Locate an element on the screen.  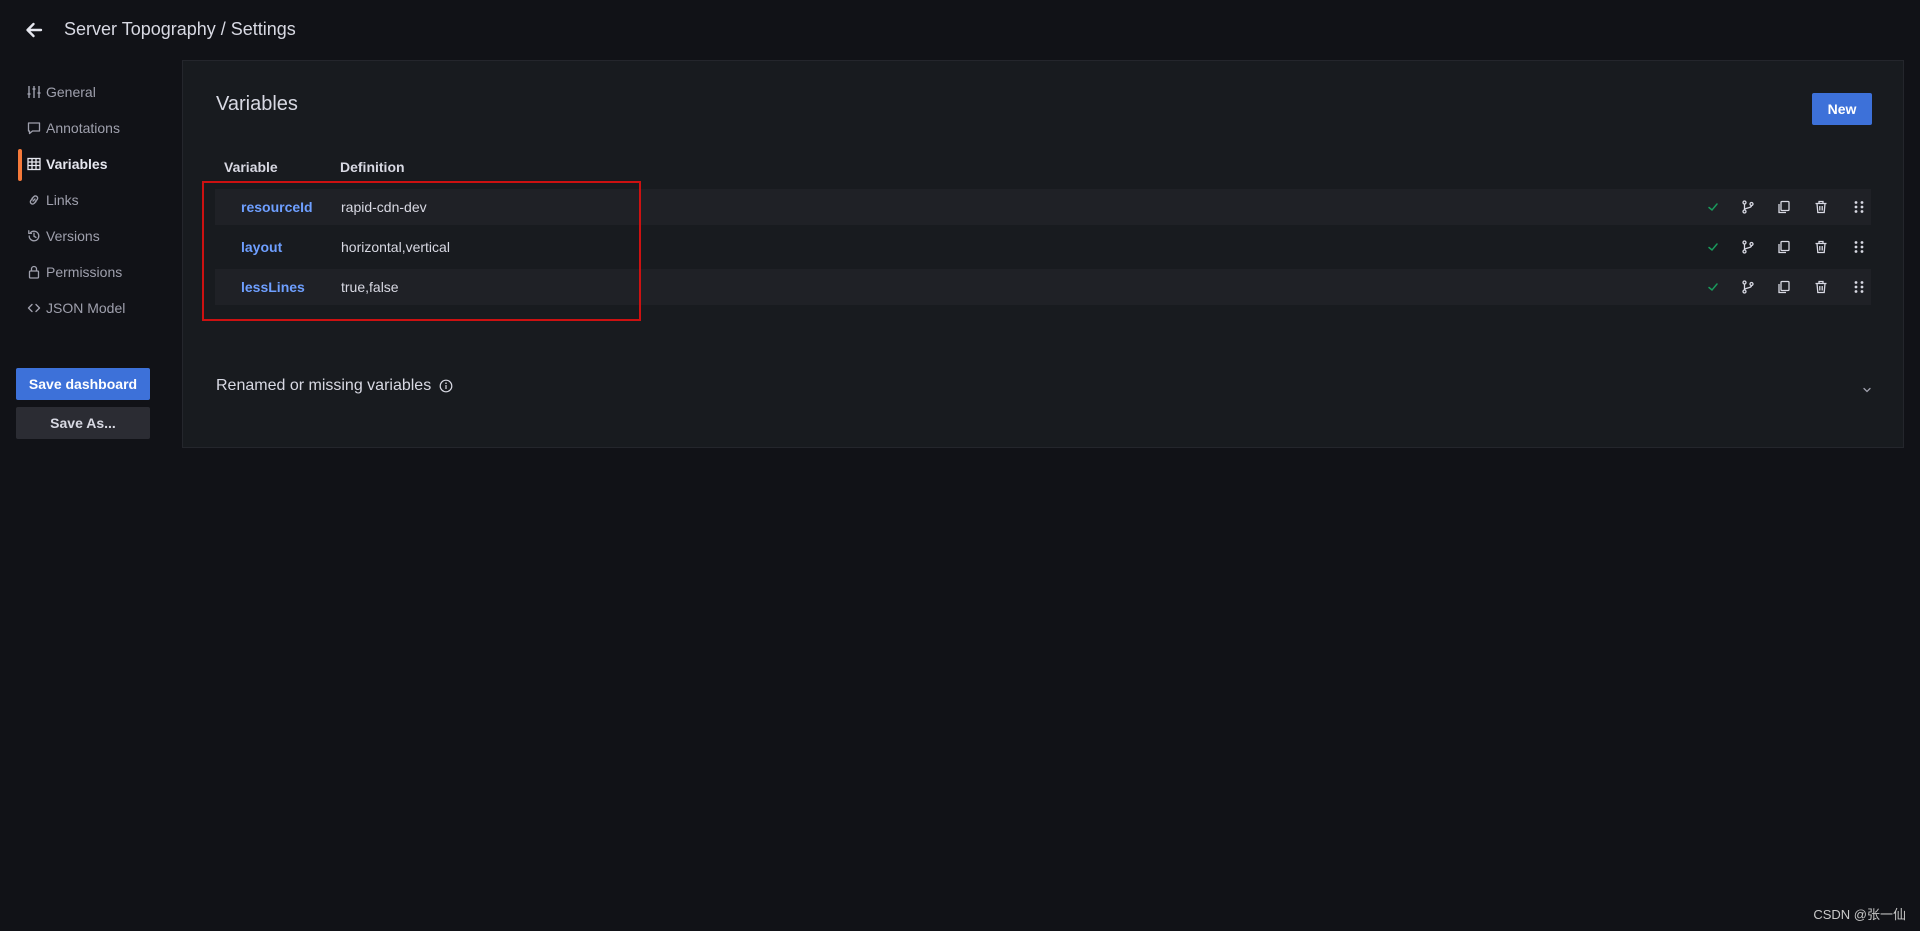
sidebar-item-json-model: JSON Model is located at coordinates (80, 308).